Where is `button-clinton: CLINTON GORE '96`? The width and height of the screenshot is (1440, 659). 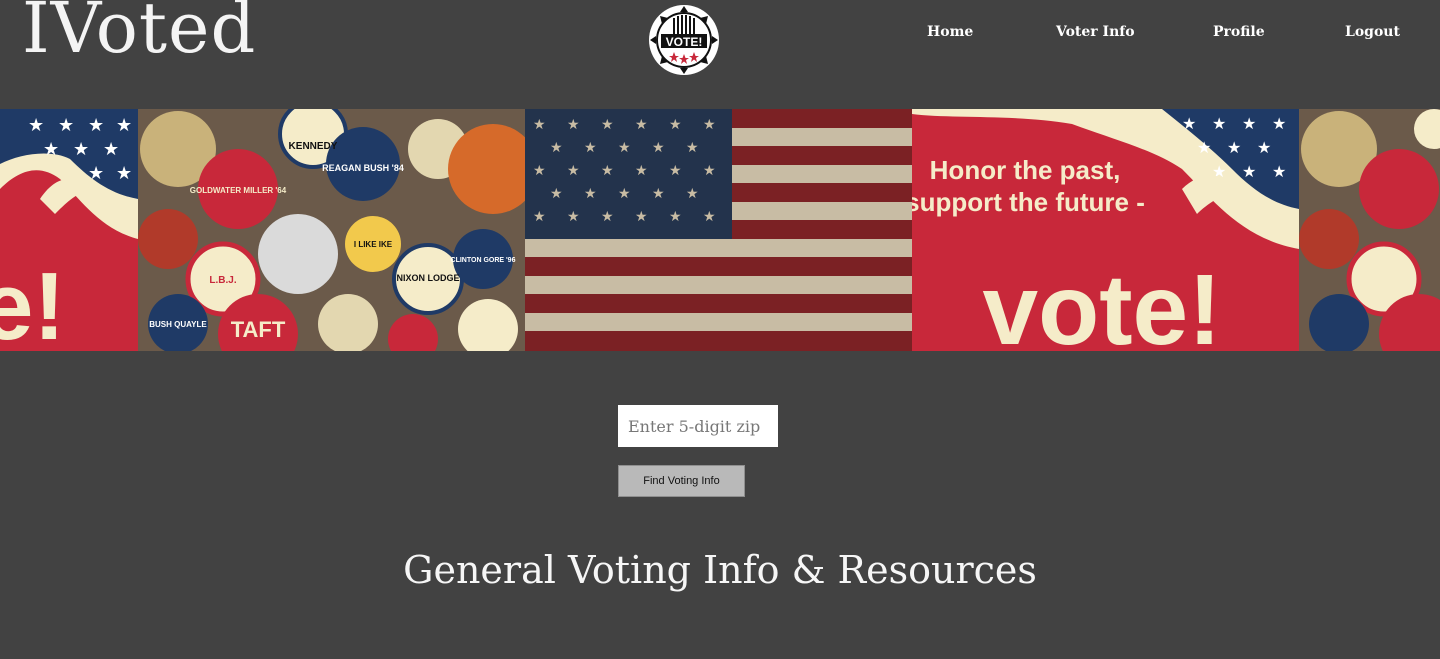
button-clinton: CLINTON GORE '96 is located at coordinates (483, 260).